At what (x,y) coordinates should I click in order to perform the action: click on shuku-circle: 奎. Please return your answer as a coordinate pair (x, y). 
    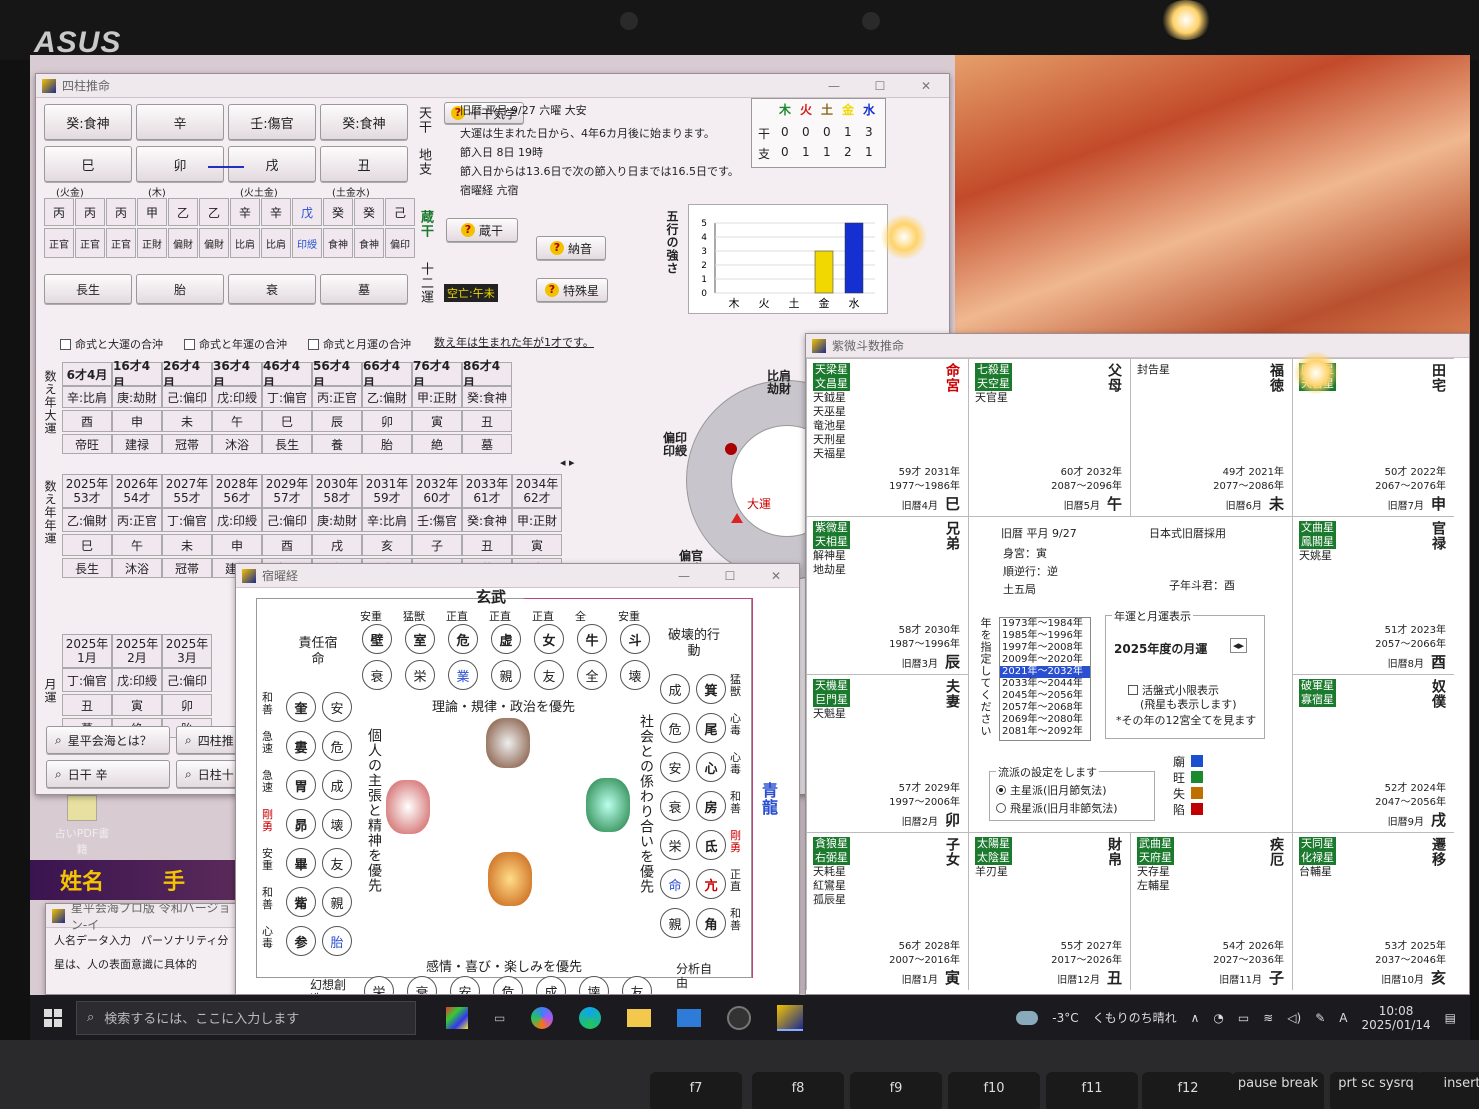
    Looking at the image, I should click on (301, 707).